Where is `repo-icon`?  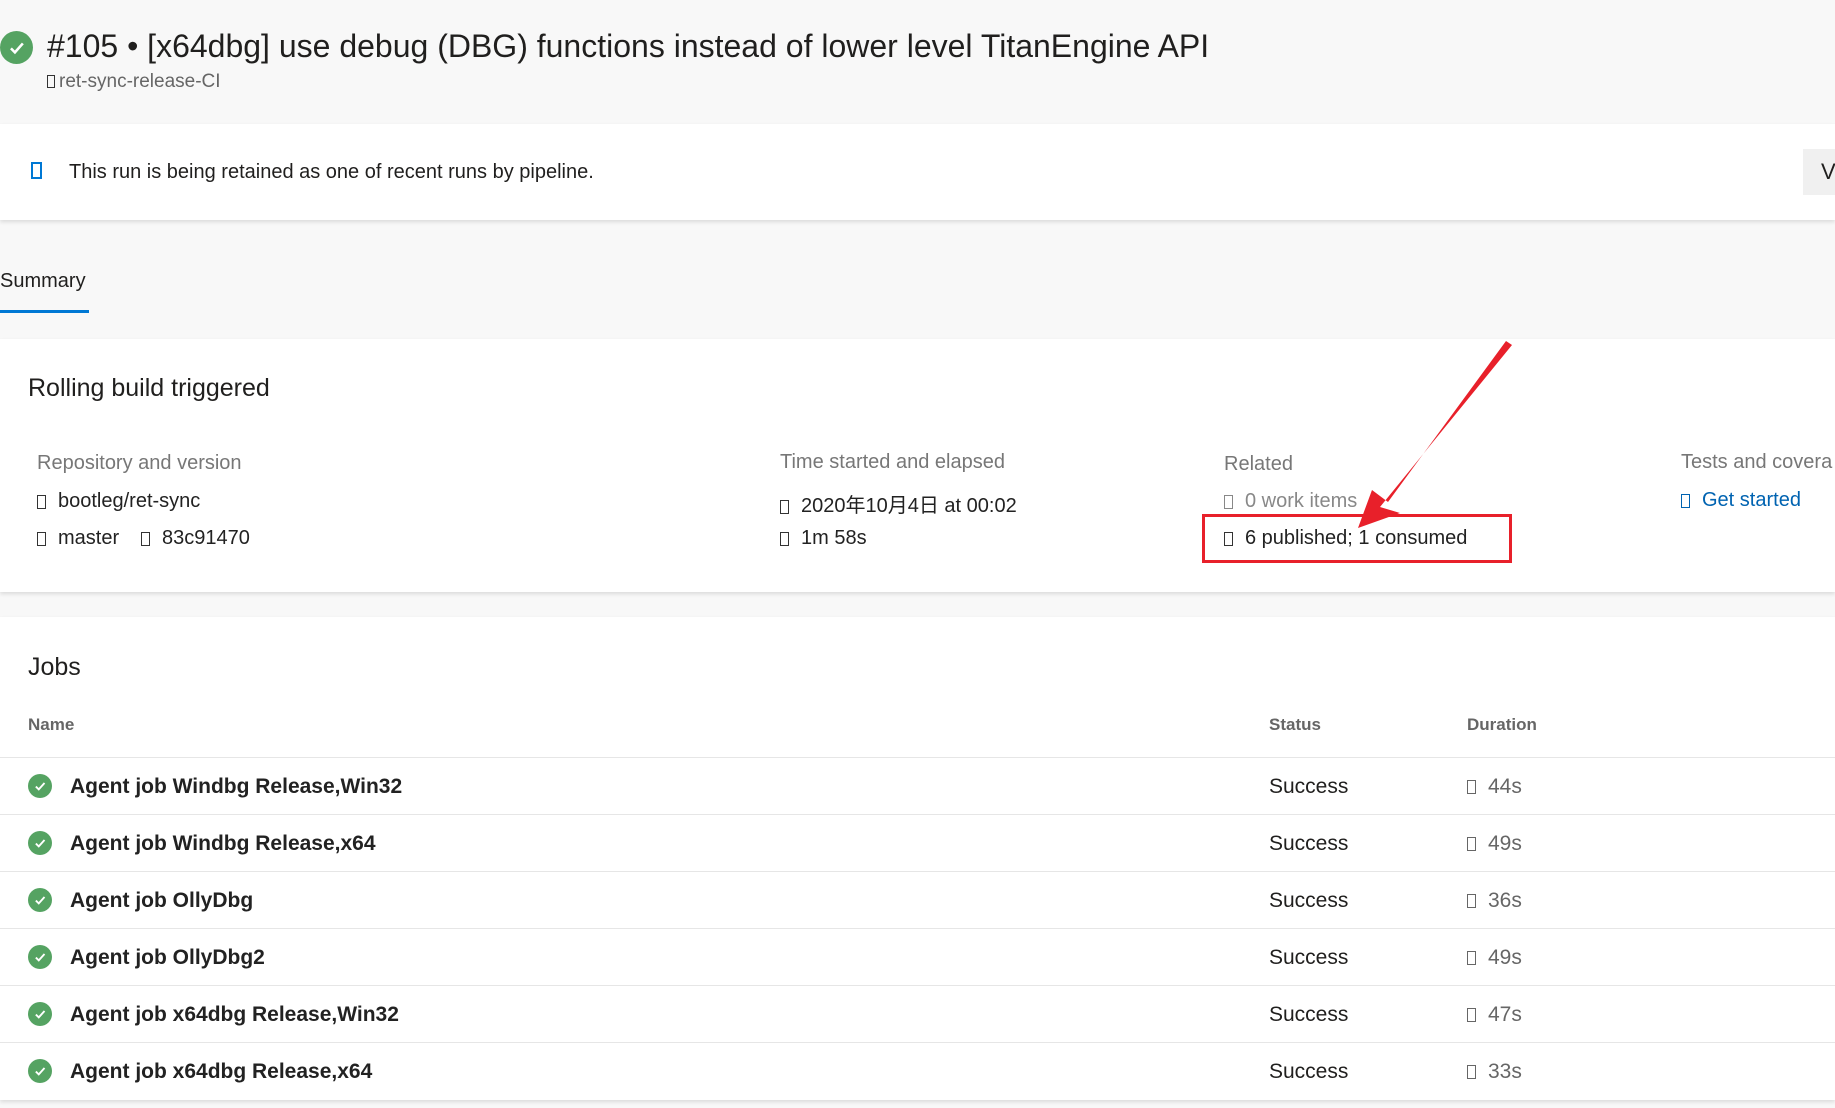
repo-icon is located at coordinates (41, 501).